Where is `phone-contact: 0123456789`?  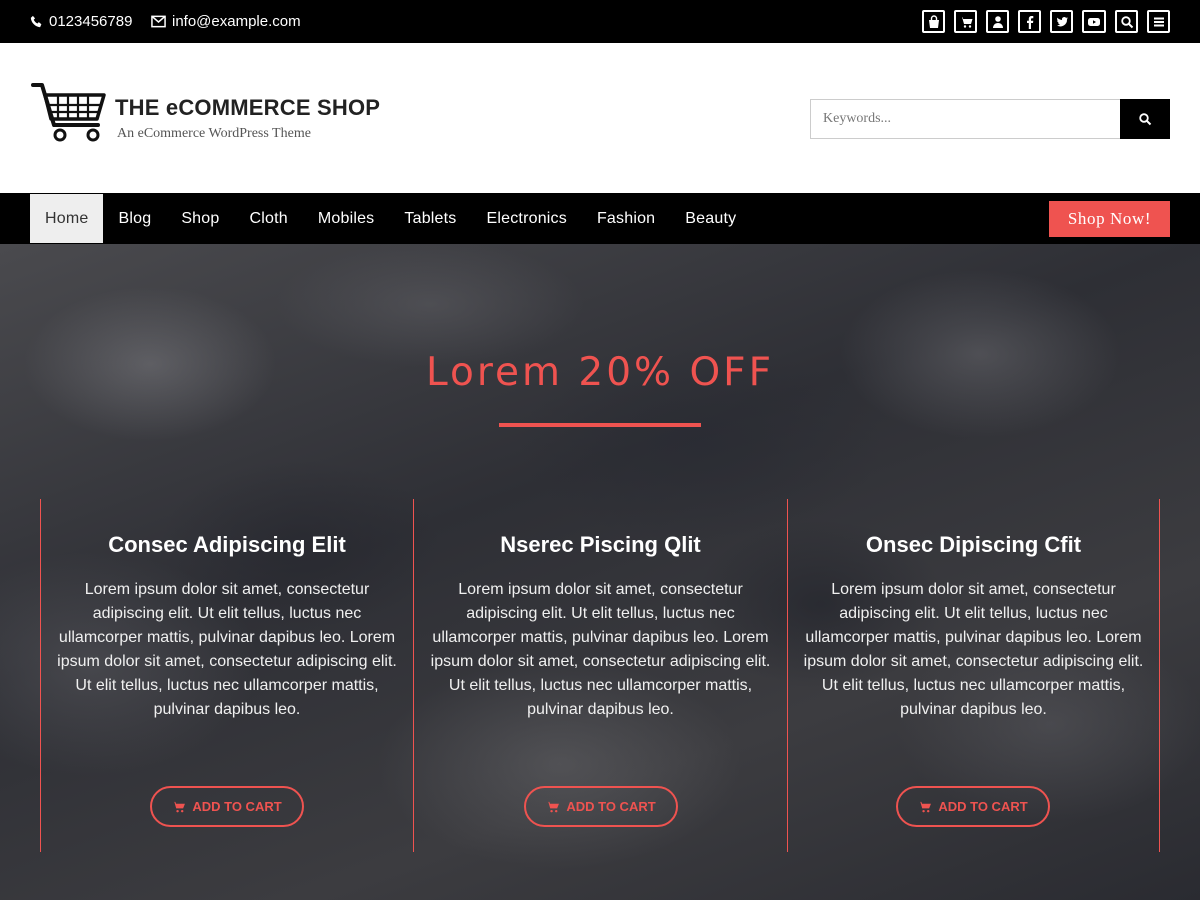
phone-contact: 0123456789 is located at coordinates (81, 21).